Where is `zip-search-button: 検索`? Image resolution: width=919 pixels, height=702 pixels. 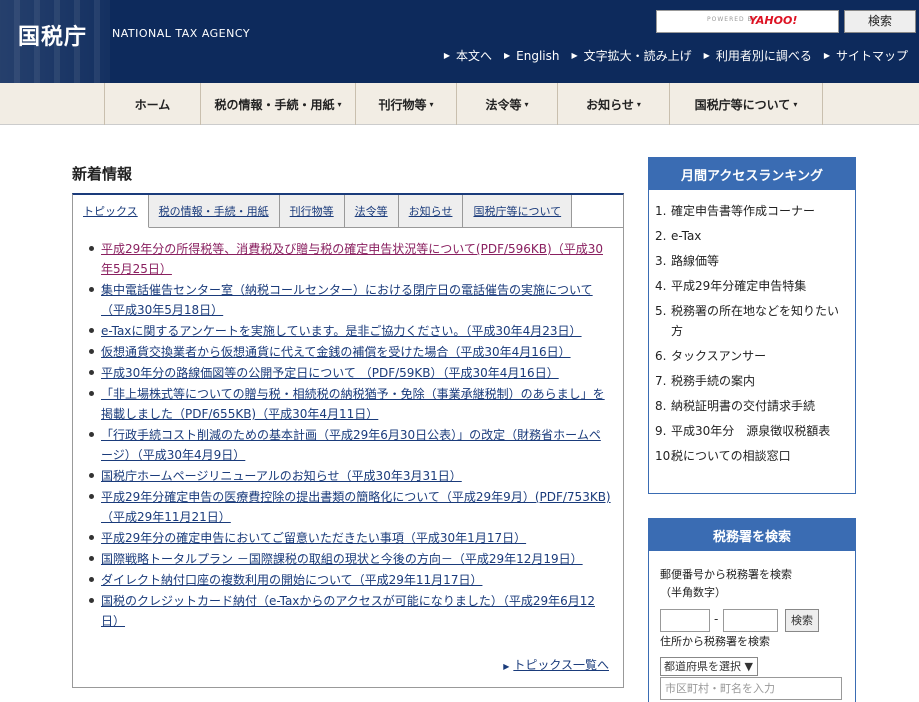 zip-search-button: 検索 is located at coordinates (802, 620).